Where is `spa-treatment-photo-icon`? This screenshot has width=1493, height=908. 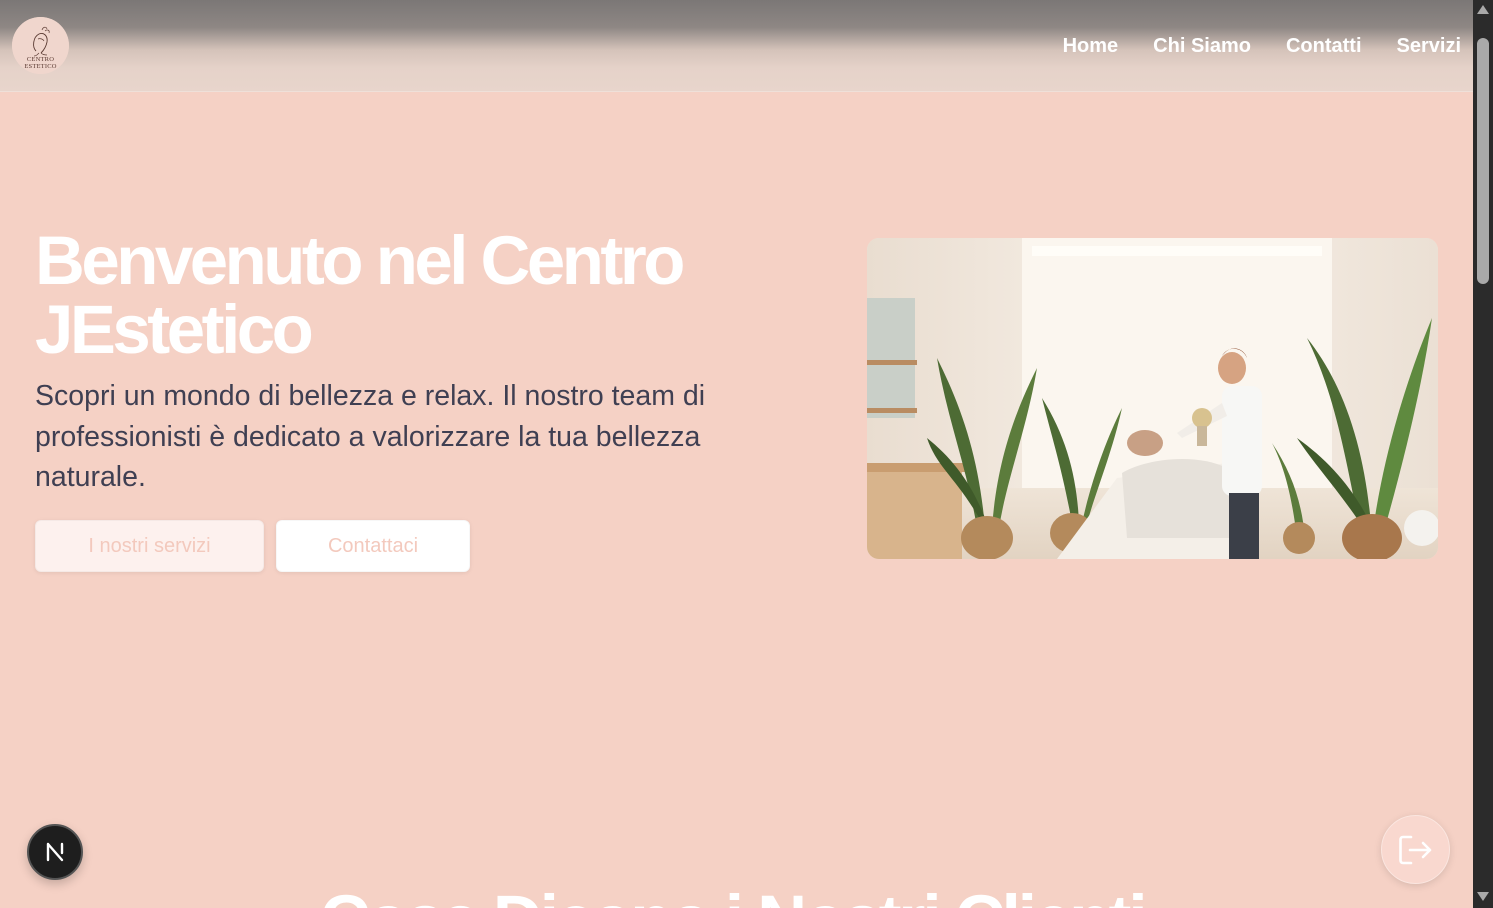
spa-treatment-photo-icon is located at coordinates (1152, 398).